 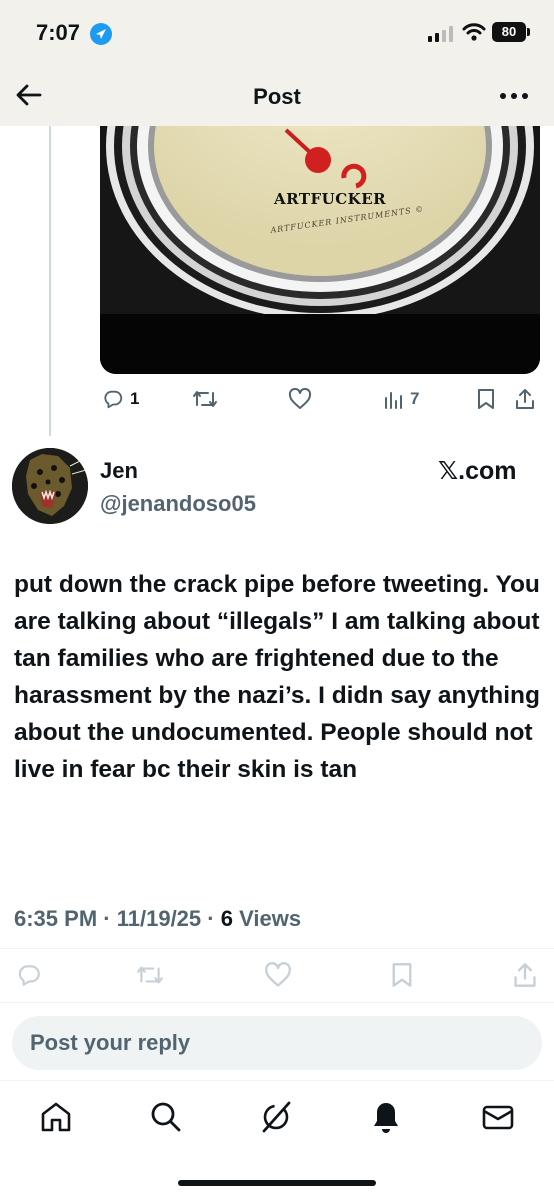 I want to click on search-icon, so click(x=166, y=1117).